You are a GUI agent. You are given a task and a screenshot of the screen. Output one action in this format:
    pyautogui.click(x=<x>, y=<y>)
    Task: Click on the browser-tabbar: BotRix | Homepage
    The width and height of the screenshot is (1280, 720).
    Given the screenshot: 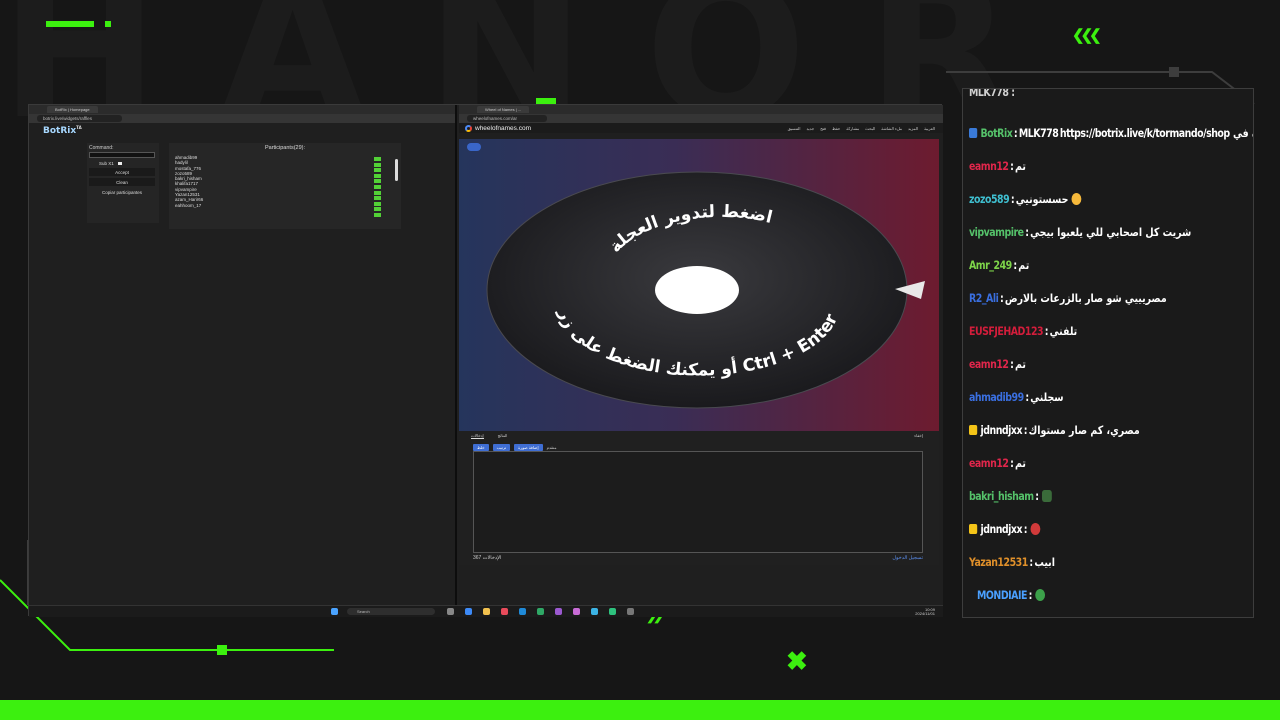 What is the action you would take?
    pyautogui.click(x=242, y=109)
    